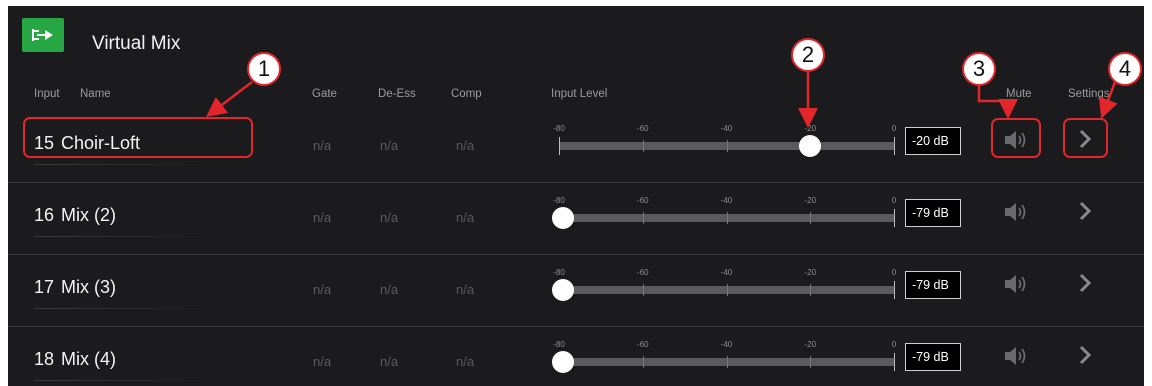  I want to click on slider-start-cap, so click(559, 146).